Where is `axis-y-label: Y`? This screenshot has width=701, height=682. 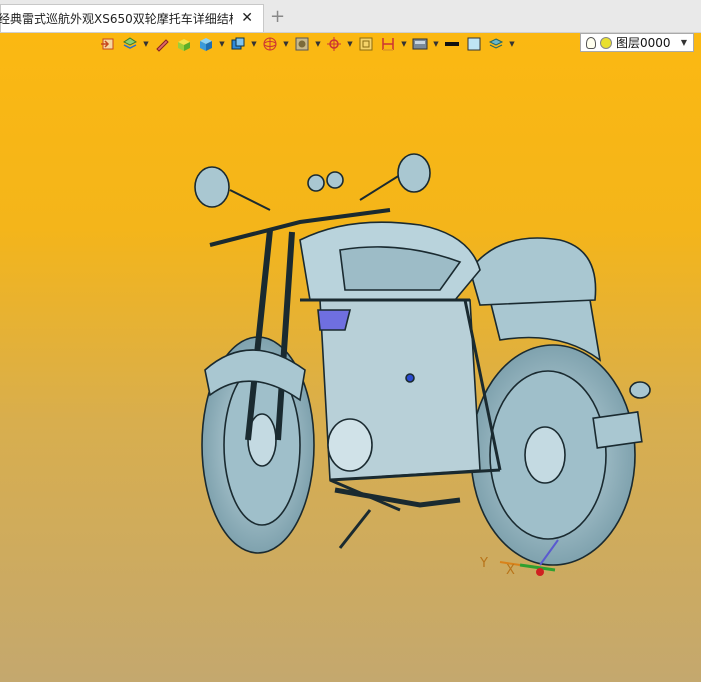
axis-y-label: Y is located at coordinates (483, 563).